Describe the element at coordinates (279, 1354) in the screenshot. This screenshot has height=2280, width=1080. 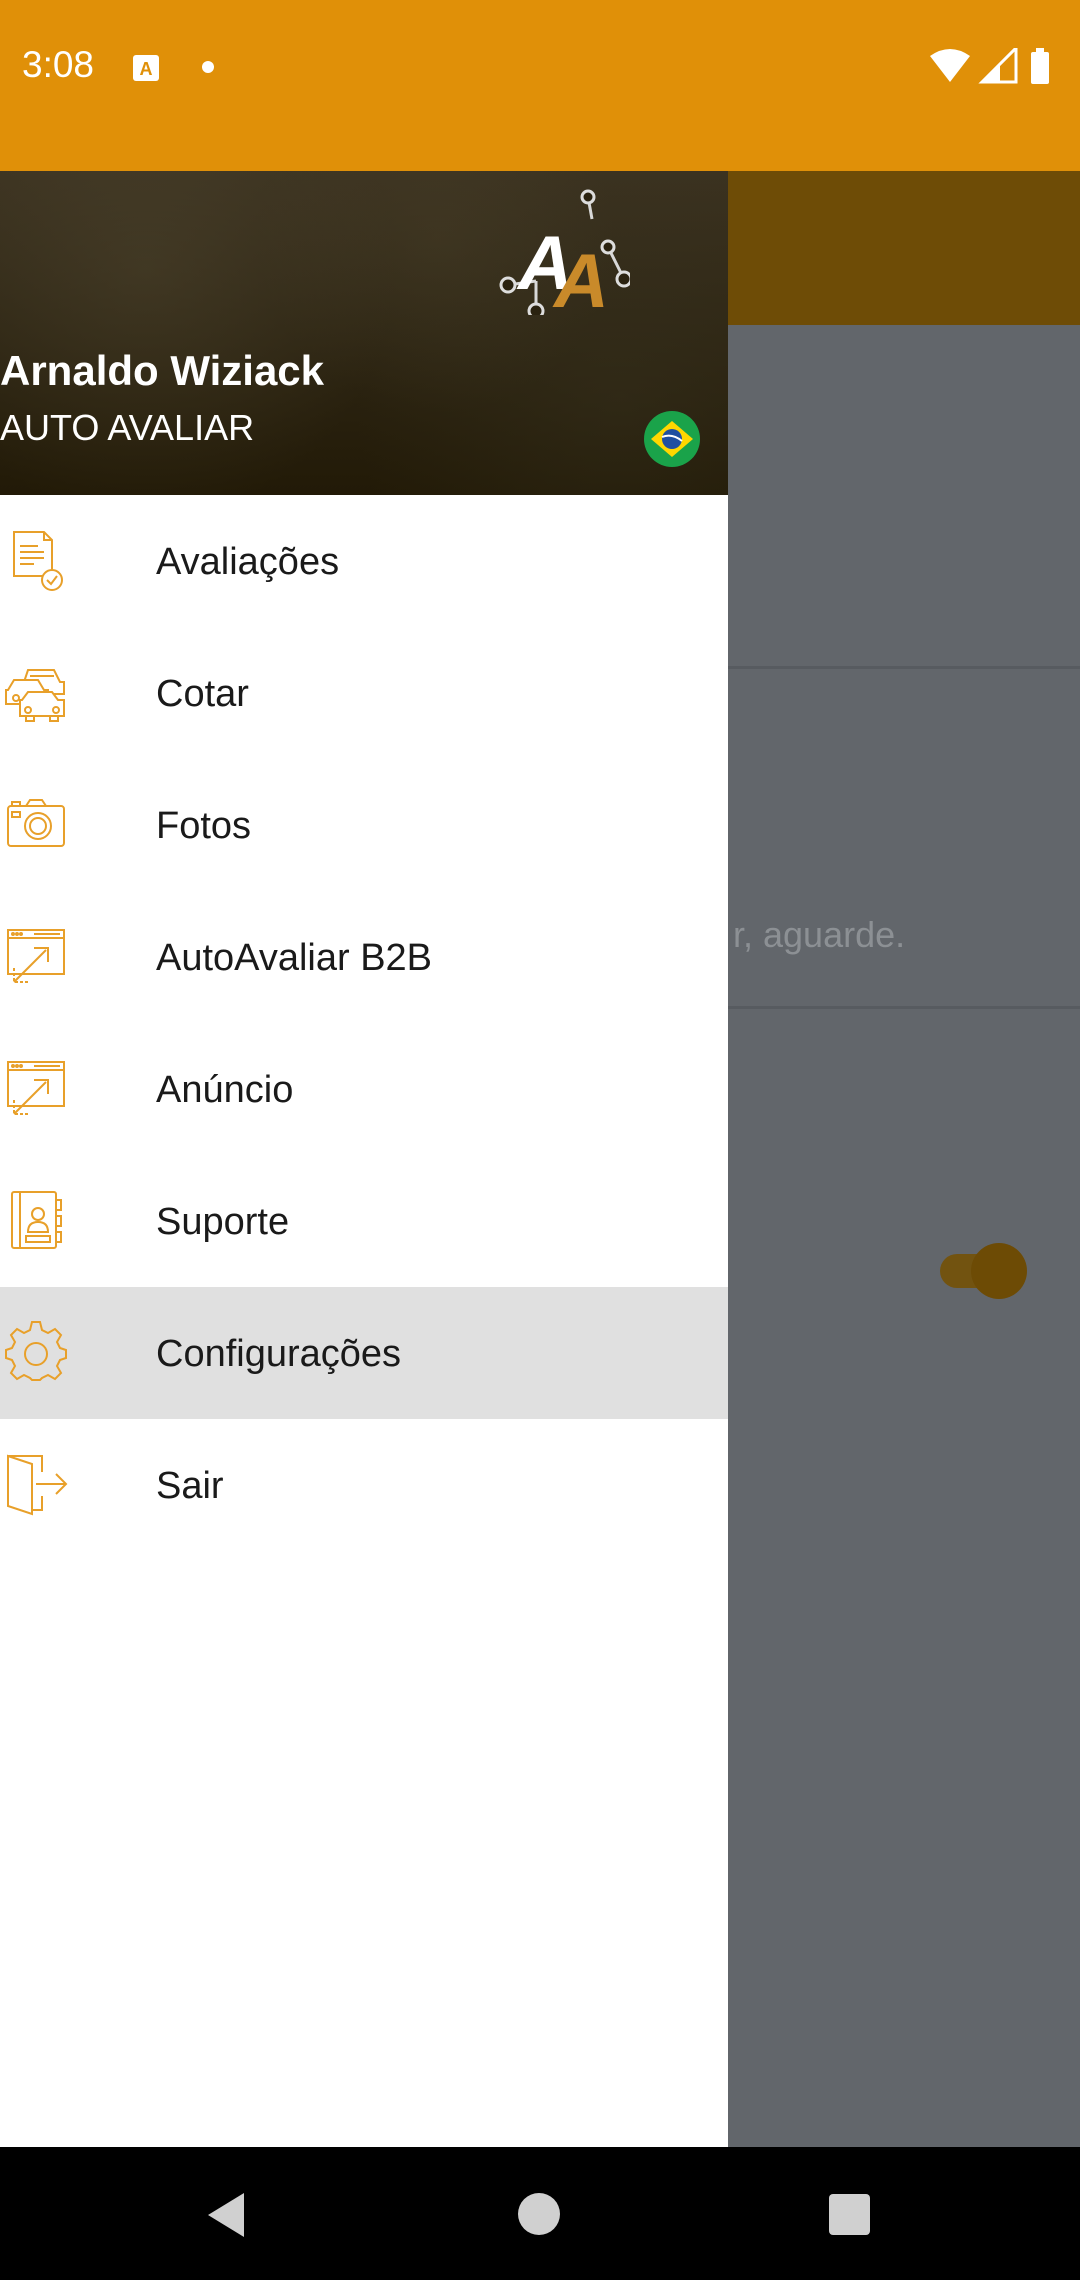
I see `menu-item-label: Configurações` at that location.